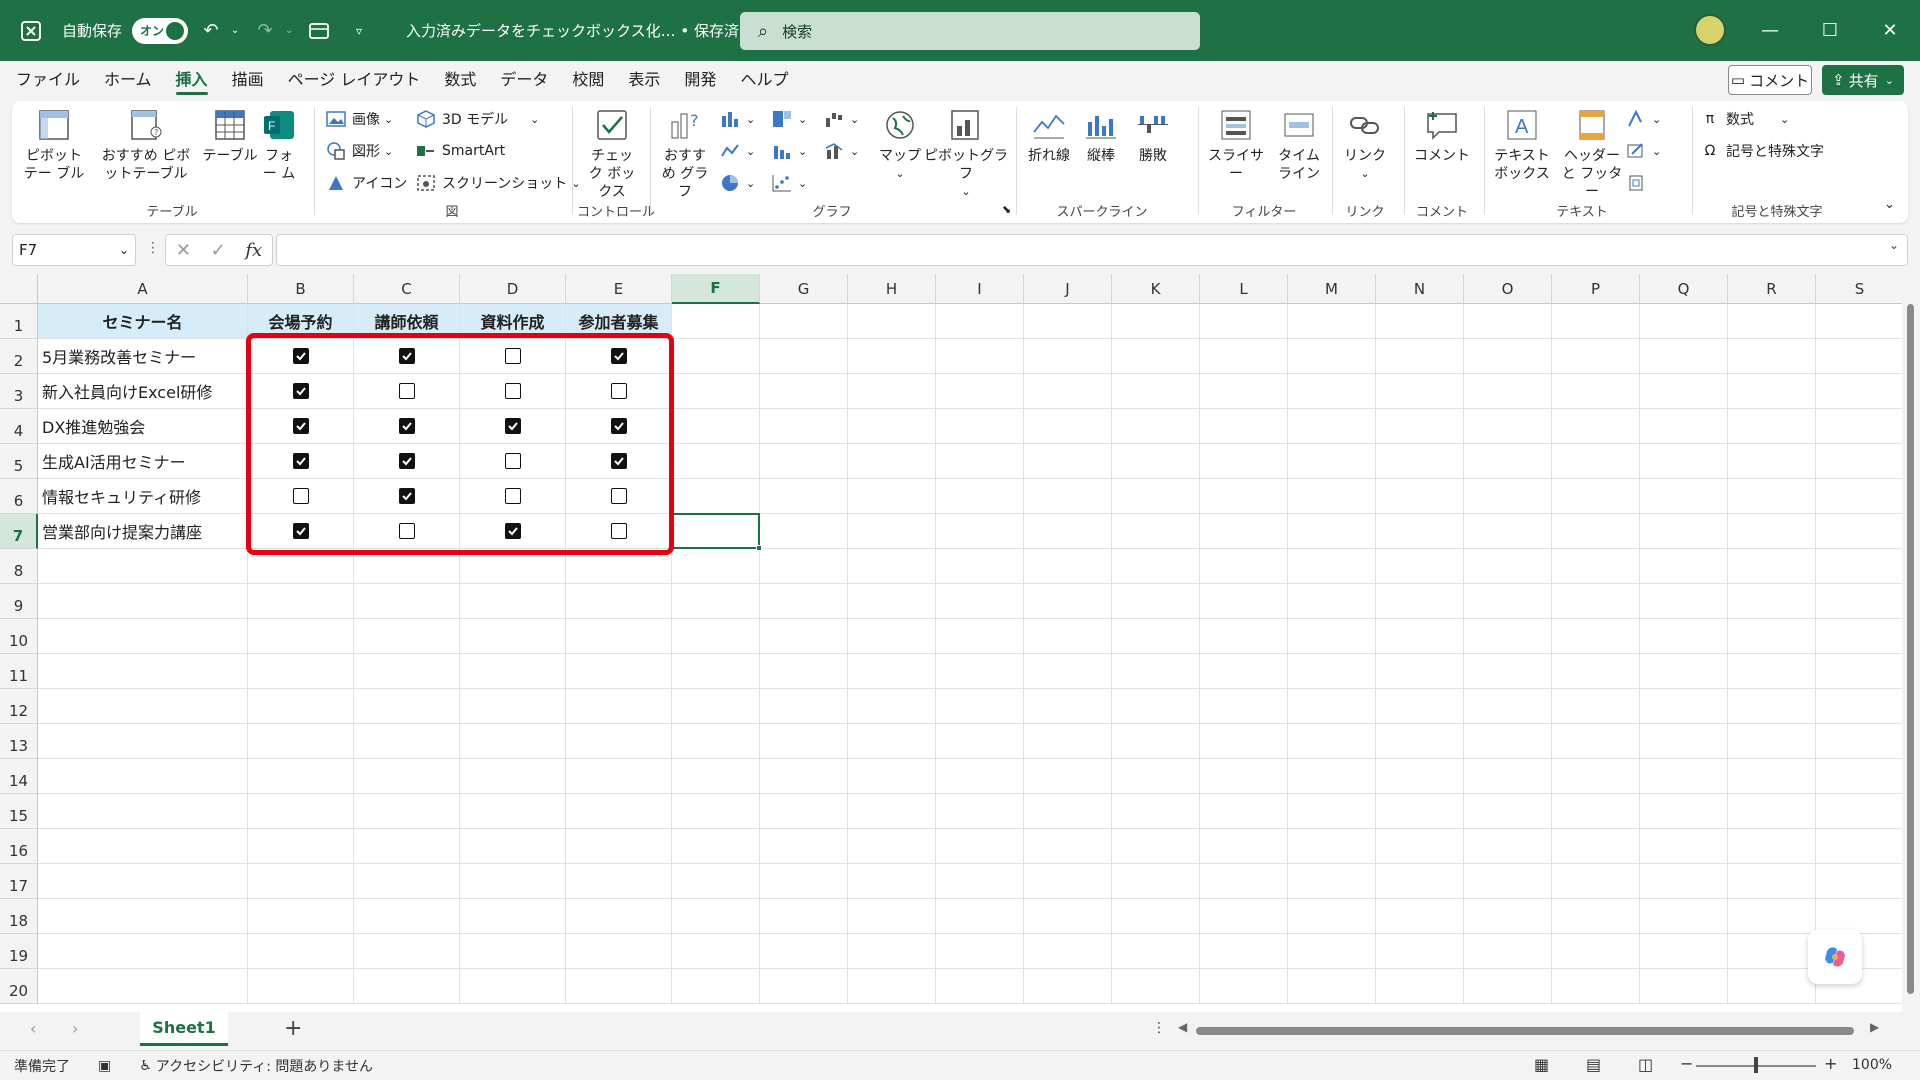  I want to click on cell-n5, so click(1420, 461).